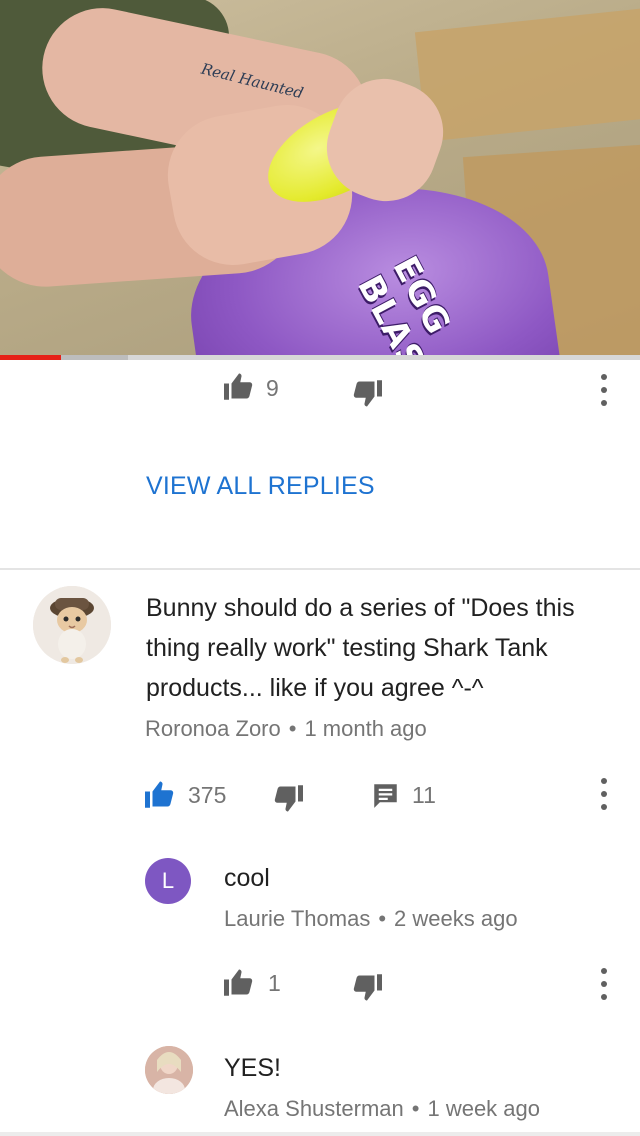  Describe the element at coordinates (207, 795) in the screenshot. I see `like-count: 375` at that location.